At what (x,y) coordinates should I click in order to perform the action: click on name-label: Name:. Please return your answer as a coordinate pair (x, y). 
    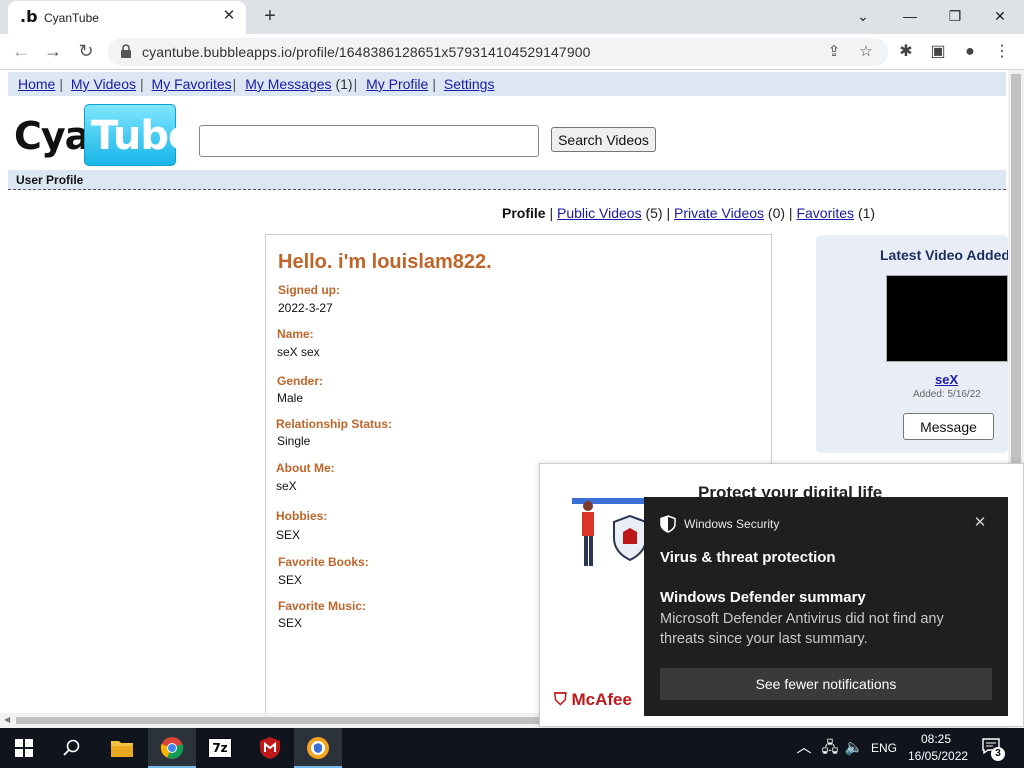
    Looking at the image, I should click on (295, 334).